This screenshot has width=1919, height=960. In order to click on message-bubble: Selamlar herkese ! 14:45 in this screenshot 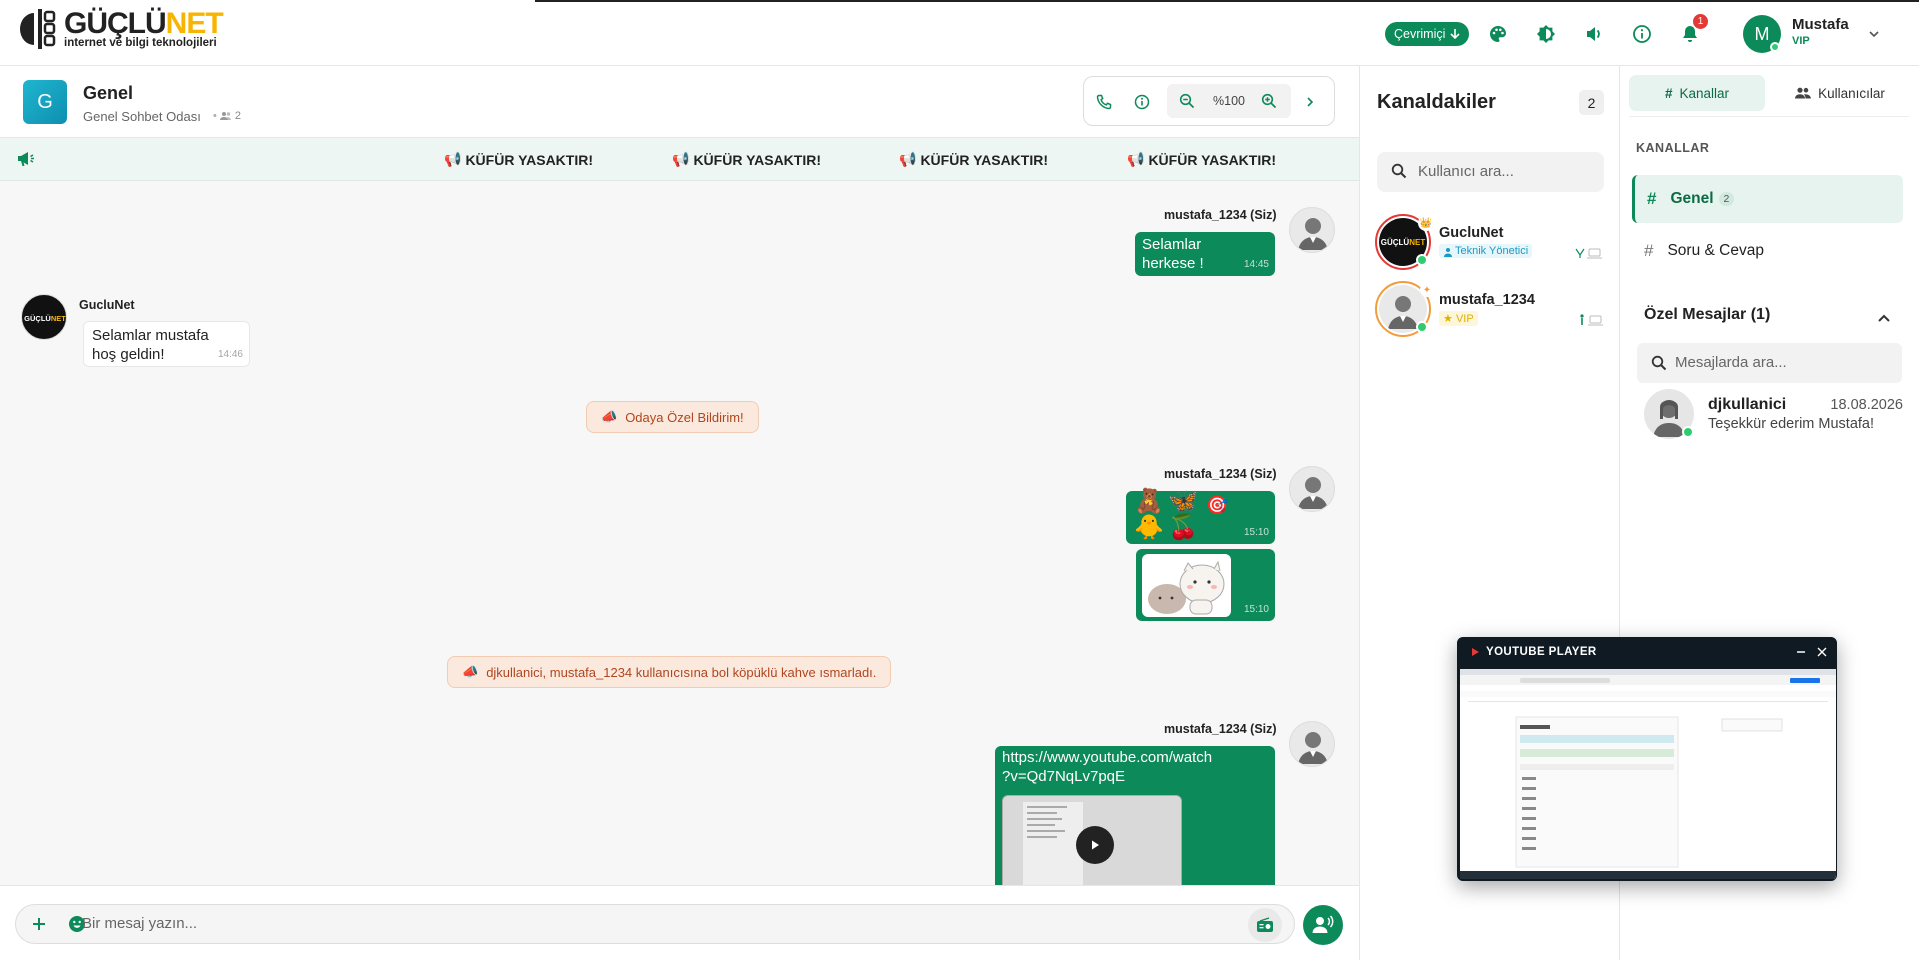, I will do `click(1205, 254)`.